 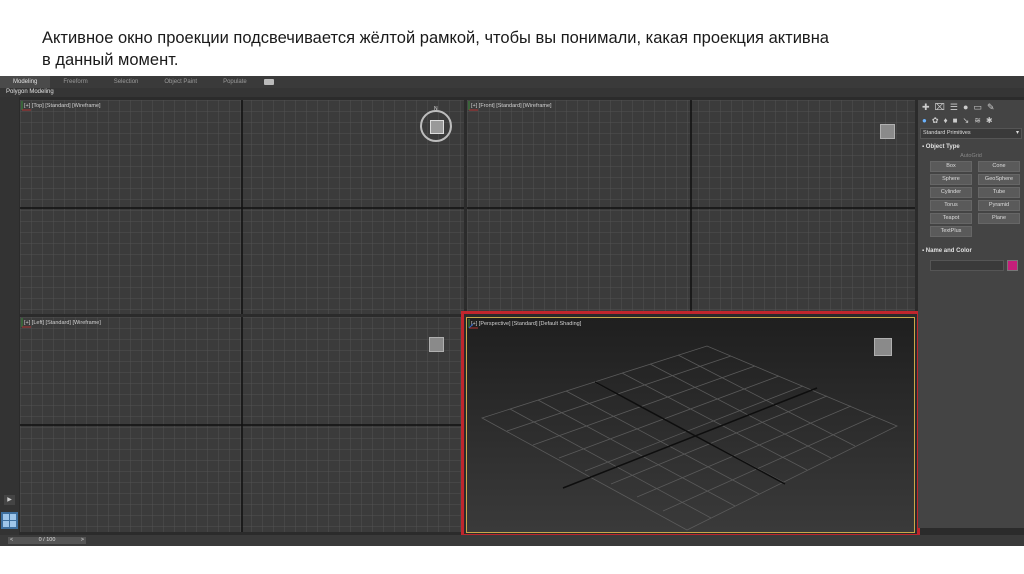 I want to click on next-frame-icon: >, so click(x=82, y=540).